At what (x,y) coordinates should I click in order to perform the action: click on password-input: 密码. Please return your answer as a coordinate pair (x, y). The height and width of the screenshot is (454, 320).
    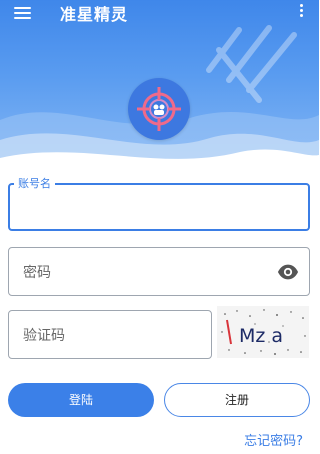
    Looking at the image, I should click on (159, 271).